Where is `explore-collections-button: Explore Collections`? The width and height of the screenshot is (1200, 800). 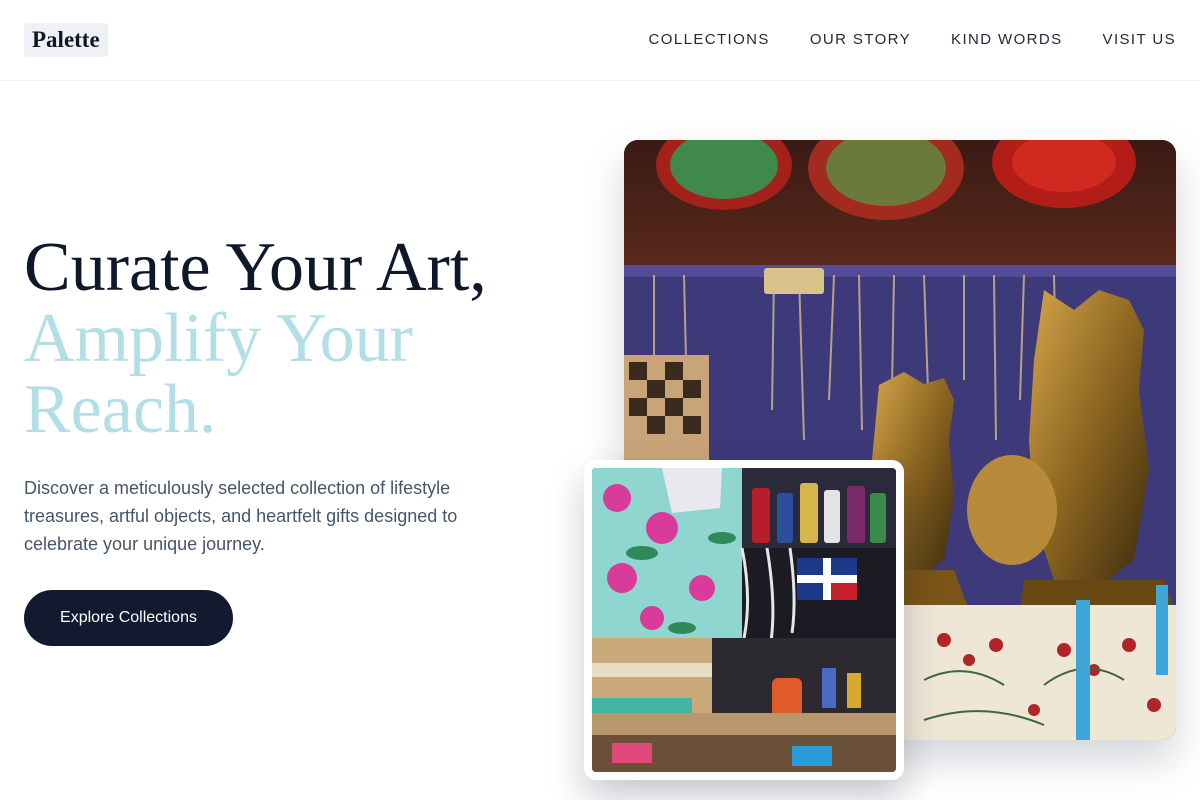 explore-collections-button: Explore Collections is located at coordinates (128, 618).